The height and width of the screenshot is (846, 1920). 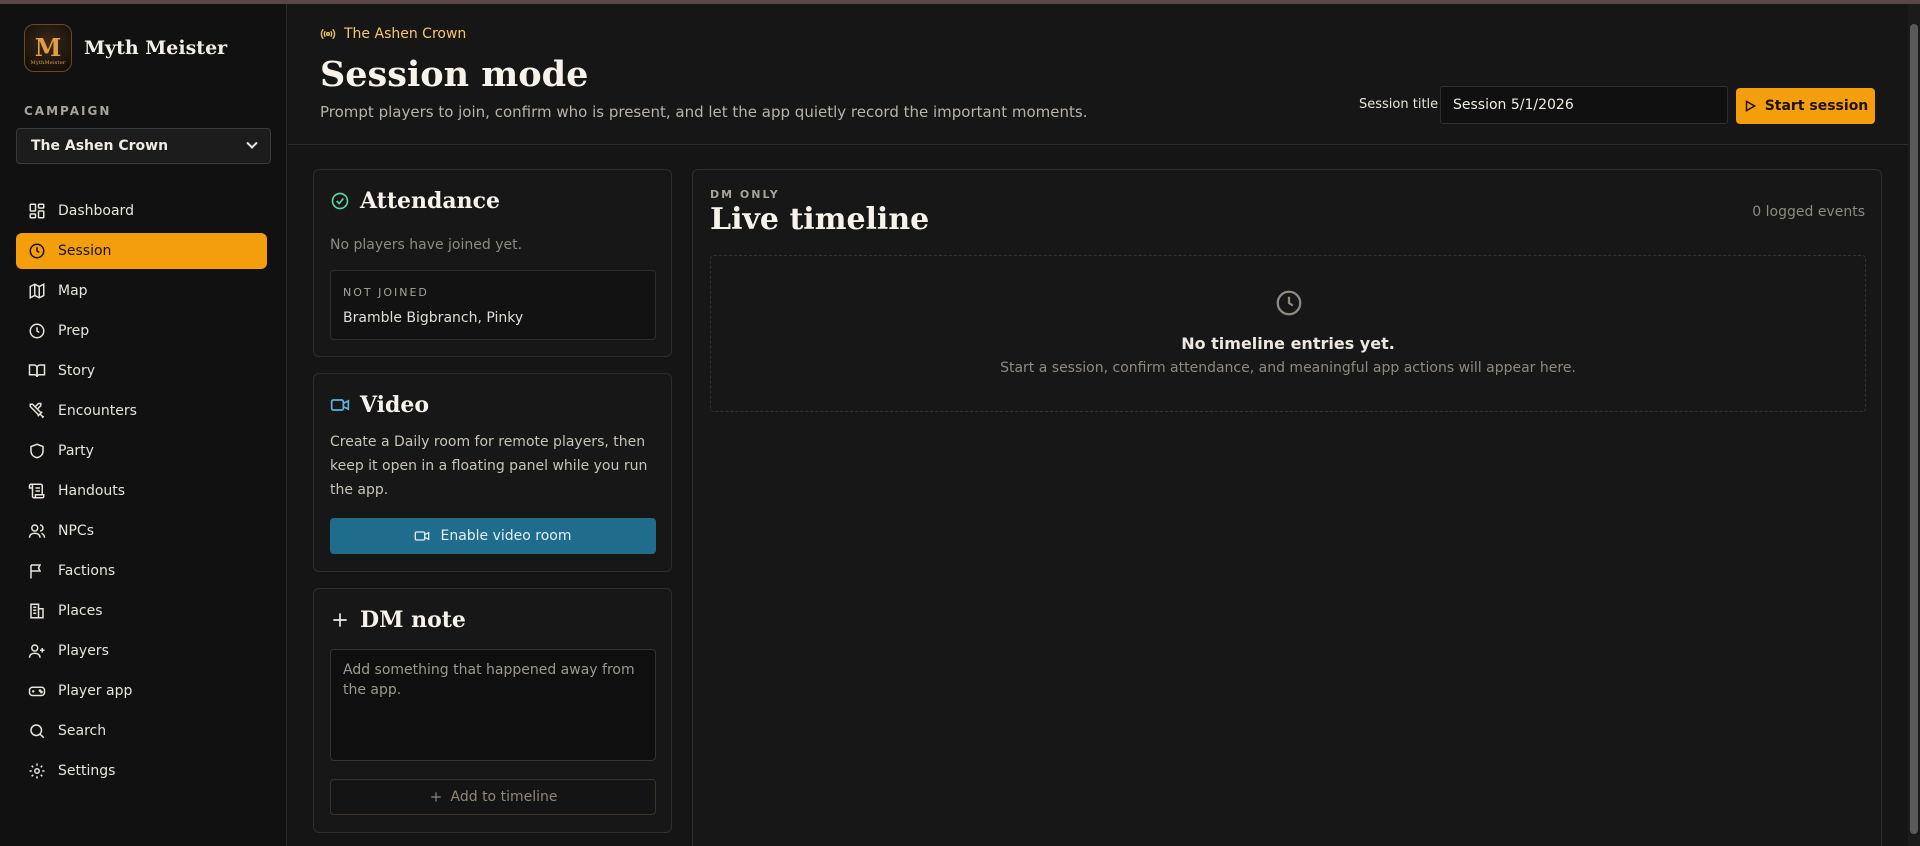 I want to click on broadcast-icon, so click(x=328, y=34).